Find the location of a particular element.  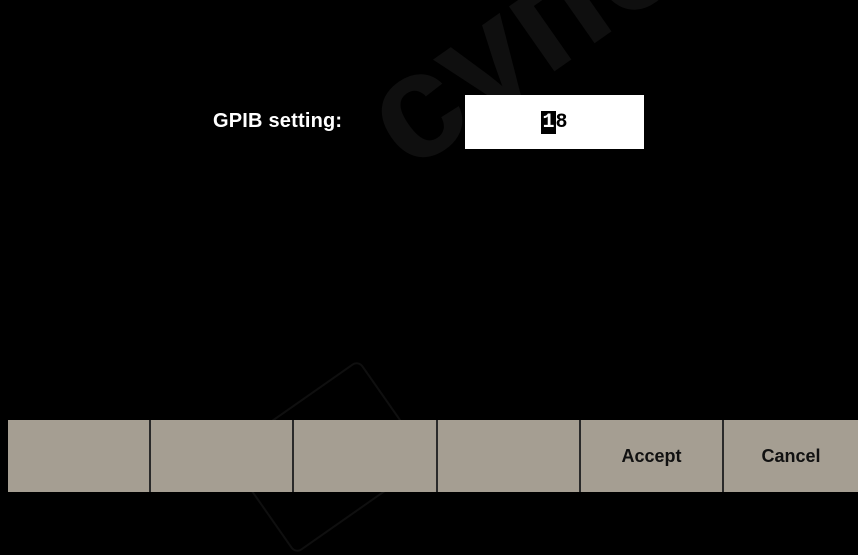

gpib-address-value: 1 8 is located at coordinates (554, 122).